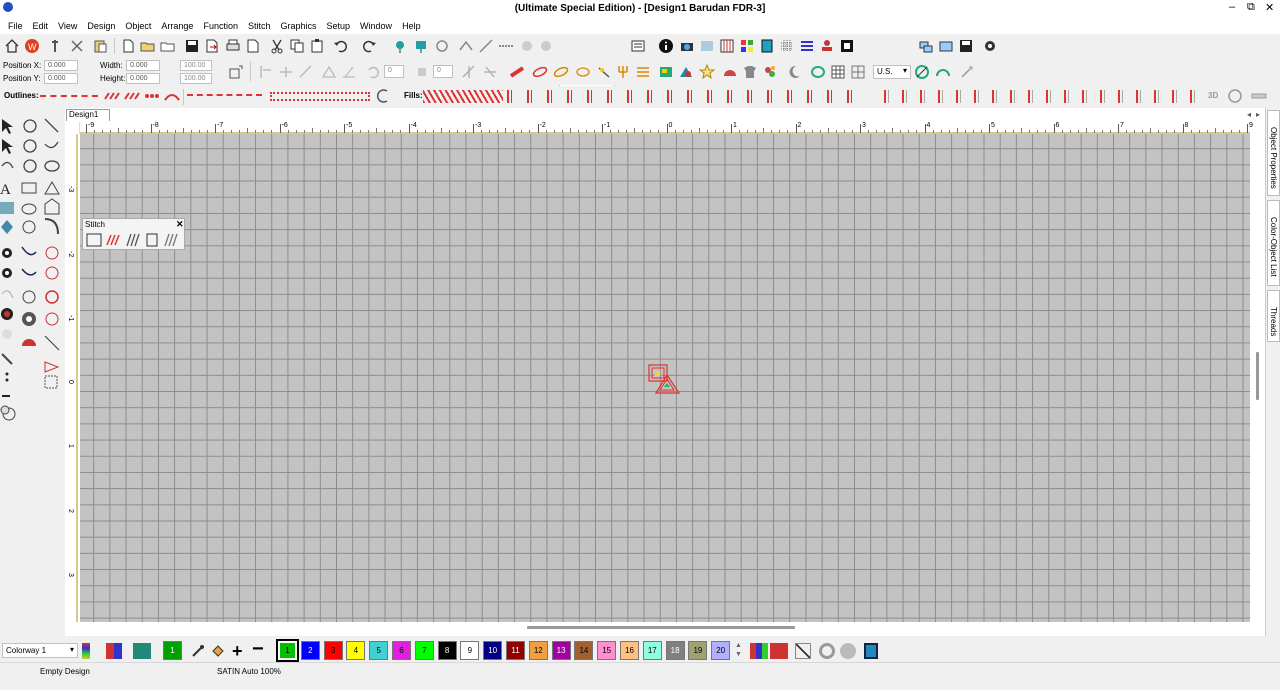  What do you see at coordinates (61, 65) in the screenshot?
I see `position-x-input: 0.000` at bounding box center [61, 65].